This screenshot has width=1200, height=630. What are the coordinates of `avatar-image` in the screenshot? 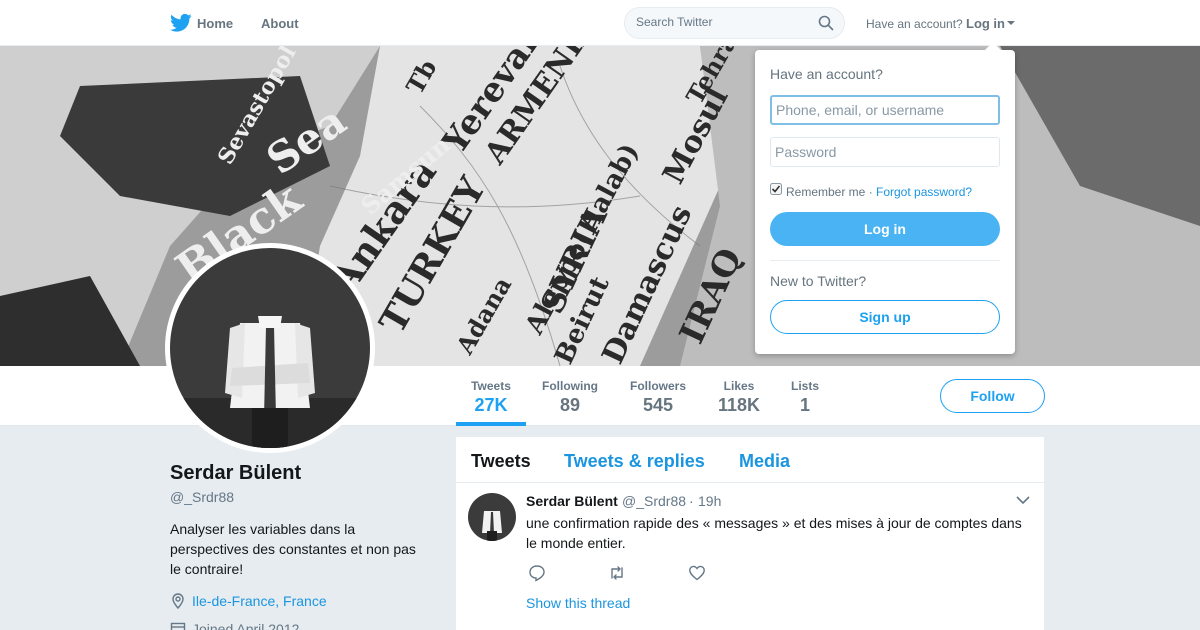 It's located at (270, 348).